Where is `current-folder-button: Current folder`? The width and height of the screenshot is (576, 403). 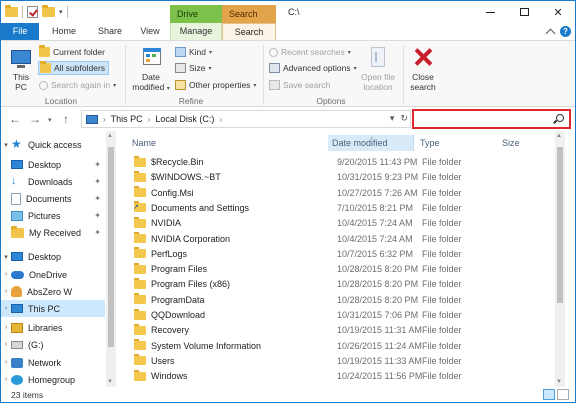
current-folder-button: Current folder is located at coordinates (72, 52).